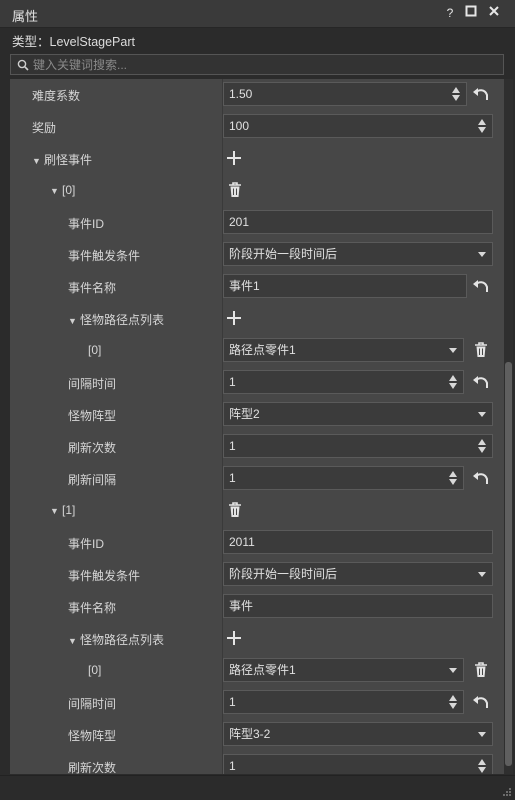 The height and width of the screenshot is (800, 515). I want to click on row-spawn-events: ▼ 刷怪事件, so click(257, 159).